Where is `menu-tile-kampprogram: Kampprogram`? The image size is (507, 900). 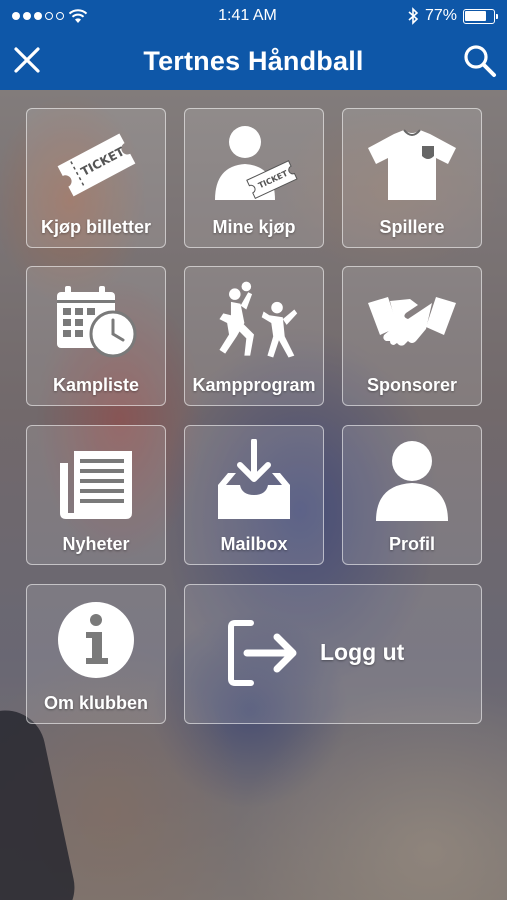 menu-tile-kampprogram: Kampprogram is located at coordinates (254, 336).